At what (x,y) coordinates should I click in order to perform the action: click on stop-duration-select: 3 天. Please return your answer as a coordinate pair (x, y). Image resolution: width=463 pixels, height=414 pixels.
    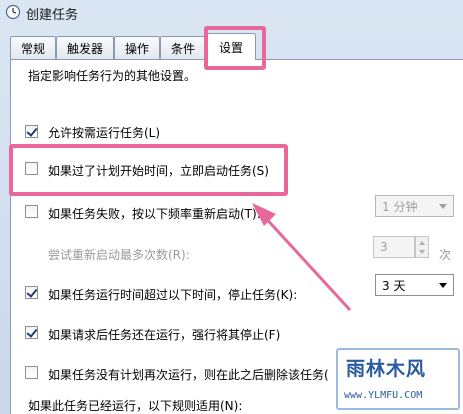
    Looking at the image, I should click on (414, 285).